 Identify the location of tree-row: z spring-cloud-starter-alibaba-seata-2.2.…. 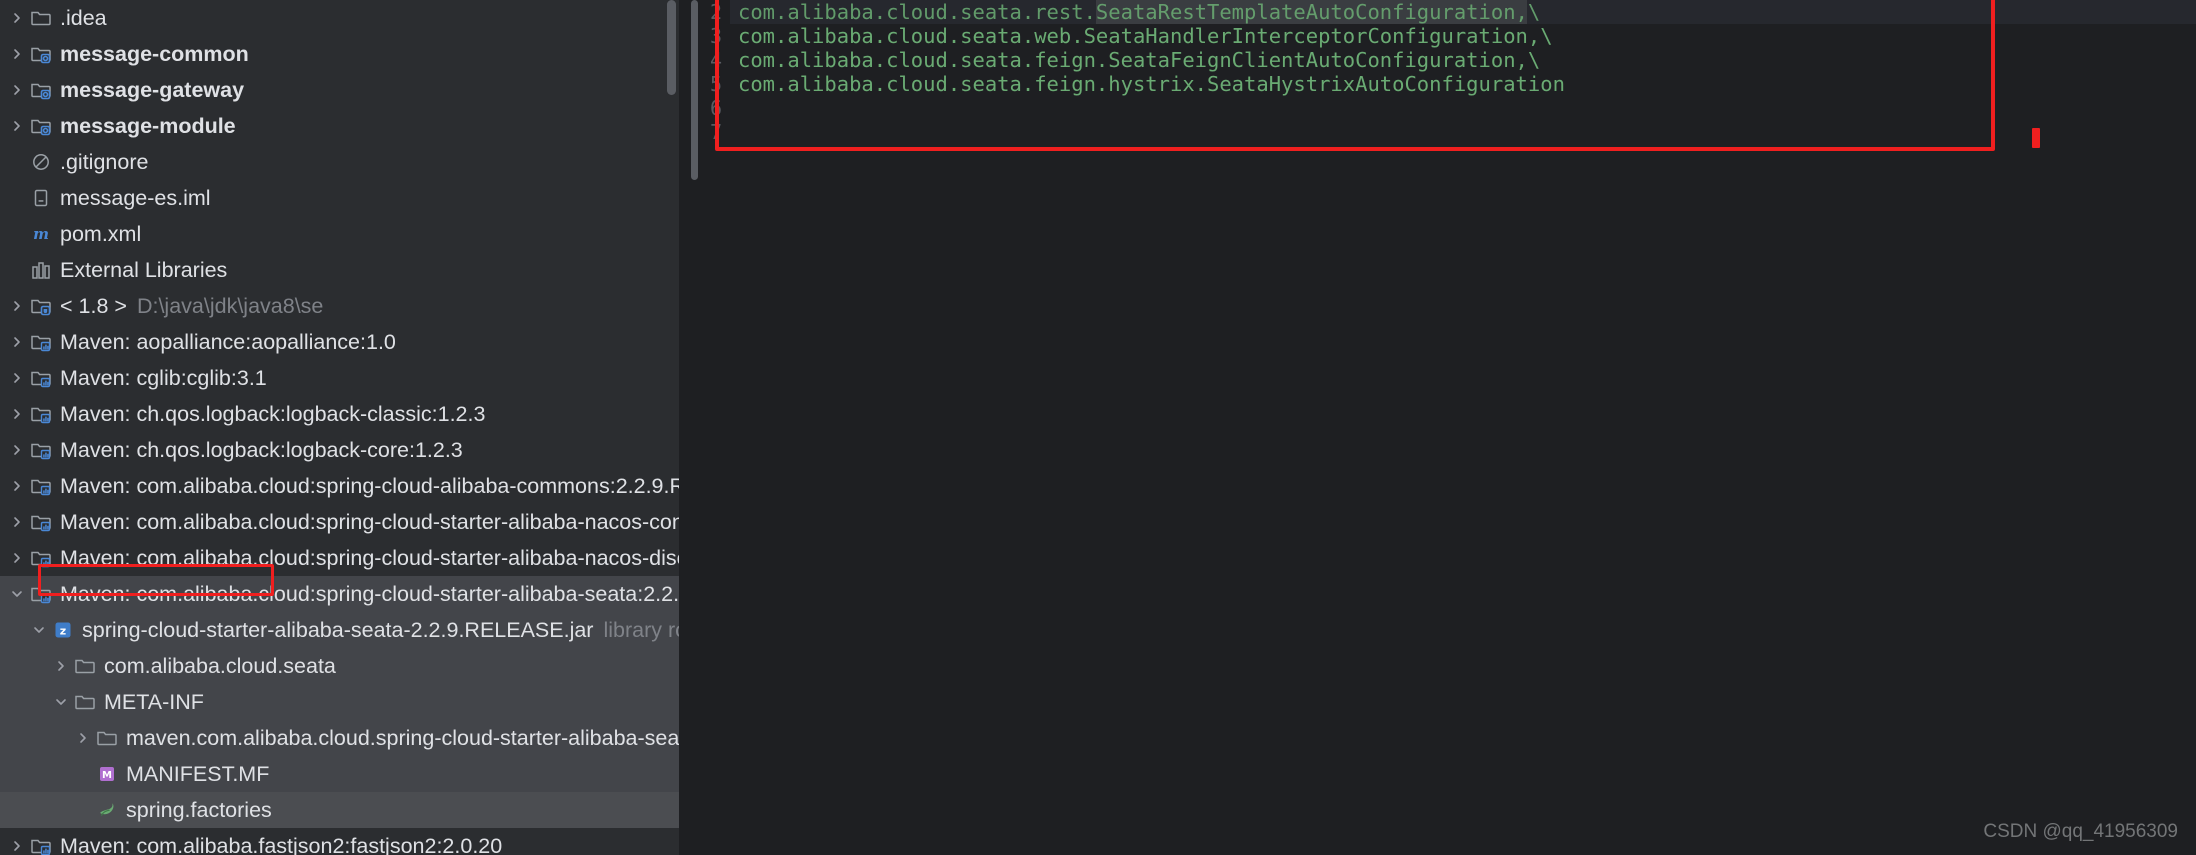
(340, 630).